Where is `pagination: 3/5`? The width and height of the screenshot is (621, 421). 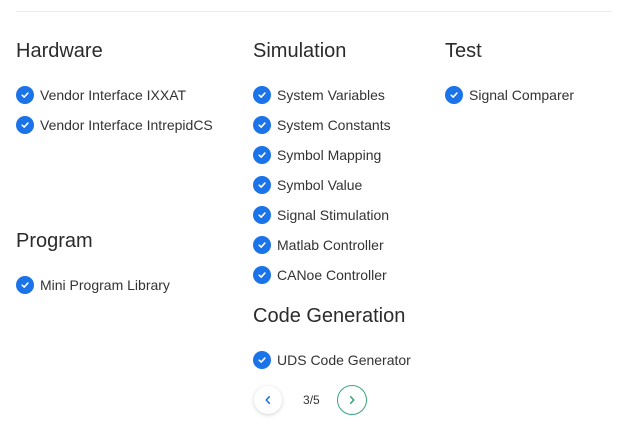
pagination: 3/5 is located at coordinates (310, 400).